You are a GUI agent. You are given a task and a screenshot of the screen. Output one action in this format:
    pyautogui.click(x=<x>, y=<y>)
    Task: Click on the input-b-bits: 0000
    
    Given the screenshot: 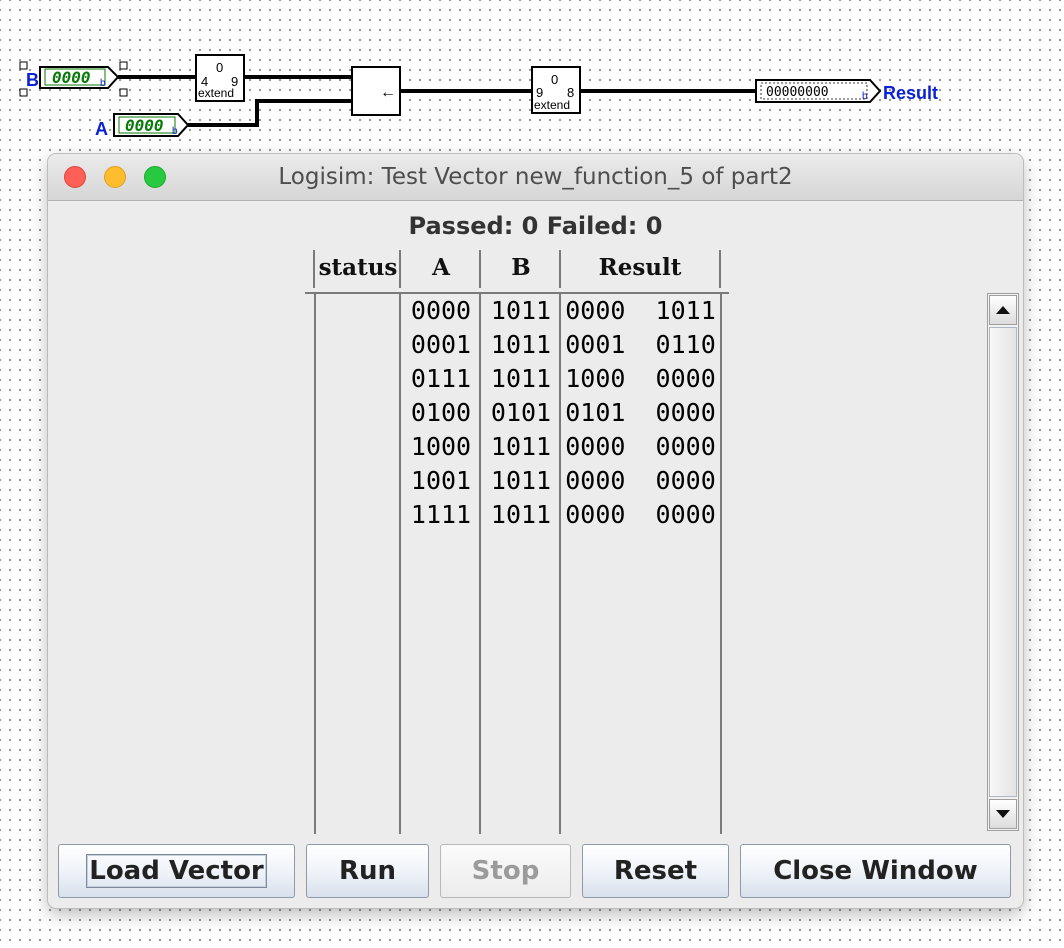 What is the action you would take?
    pyautogui.click(x=71, y=77)
    